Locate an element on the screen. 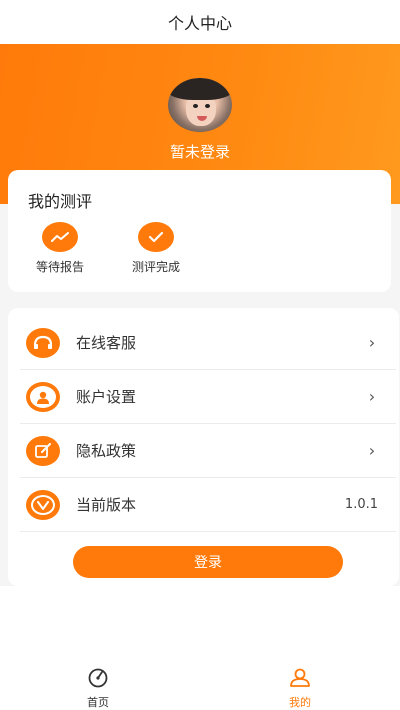 The image size is (400, 710). tab-home: 首页 is located at coordinates (98, 688).